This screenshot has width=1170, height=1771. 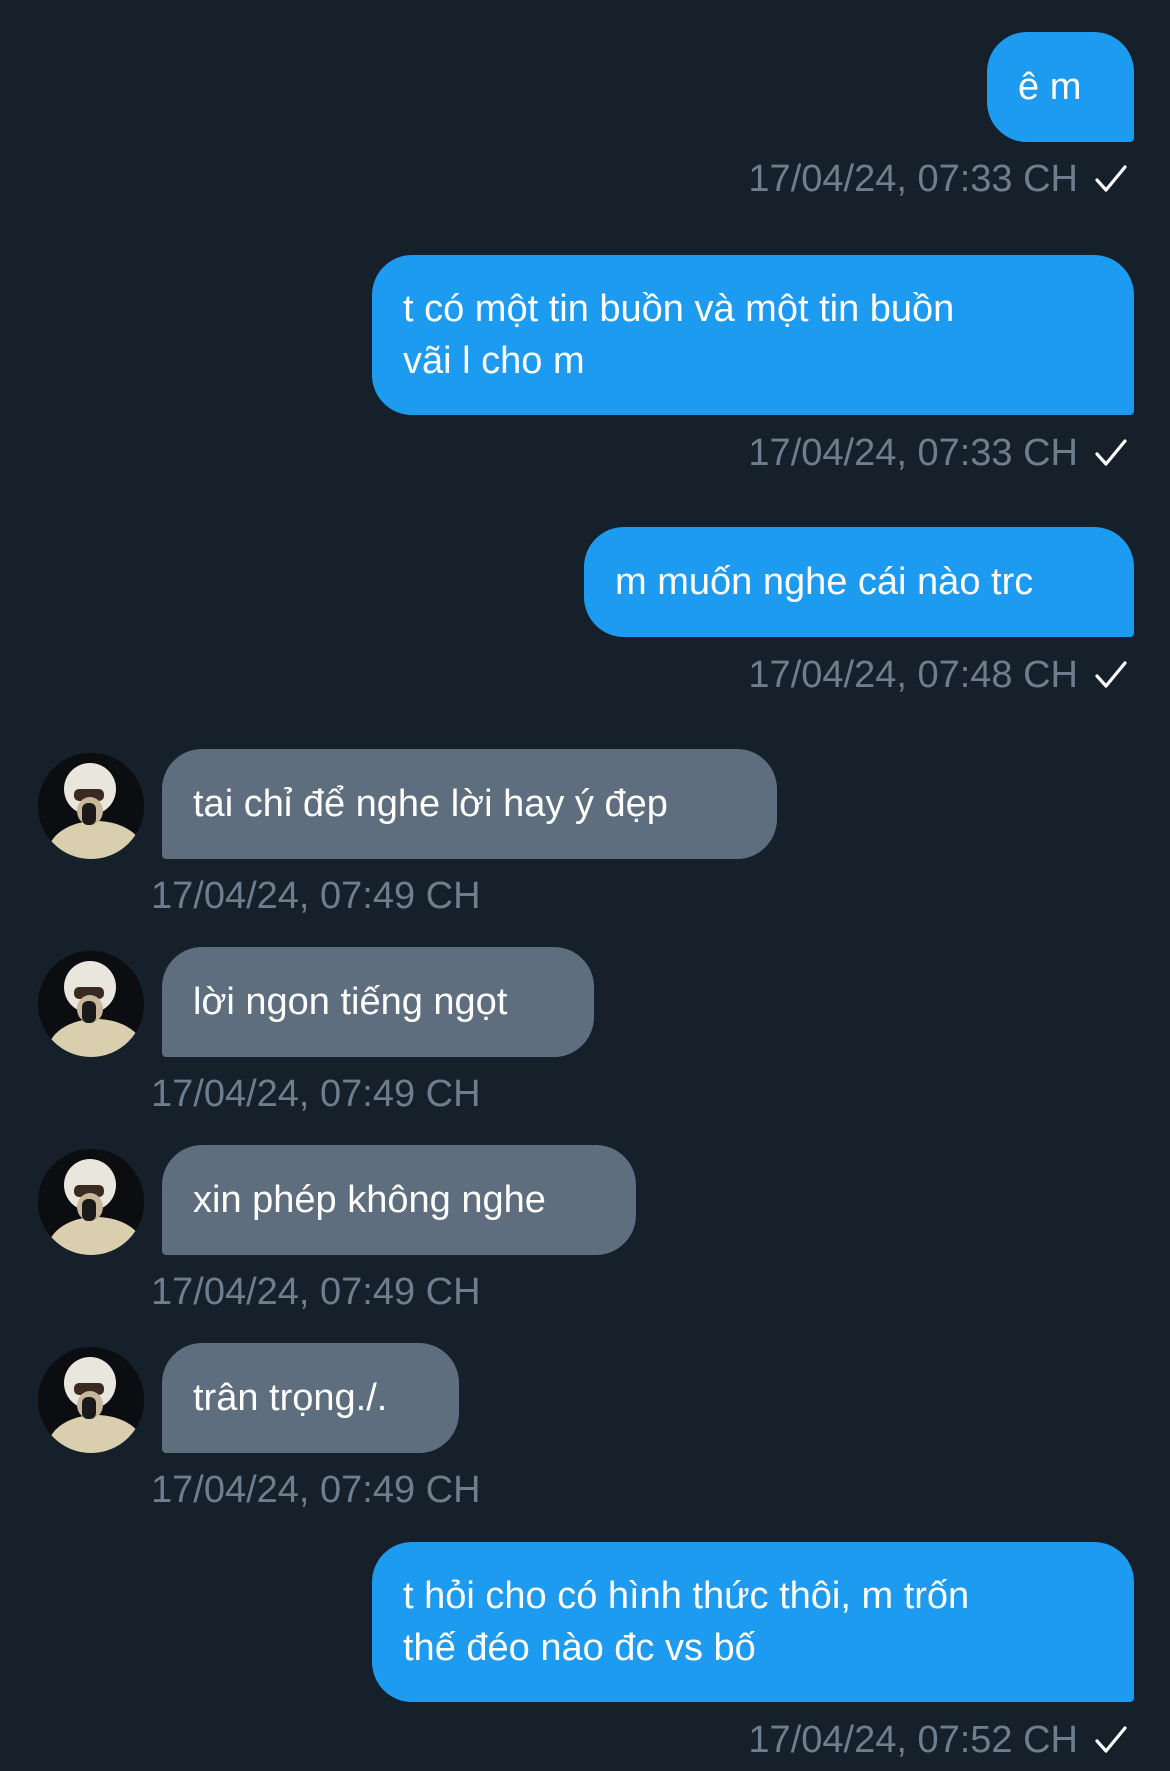 I want to click on message-text: m muốn nghe cái nào trc, so click(x=824, y=582).